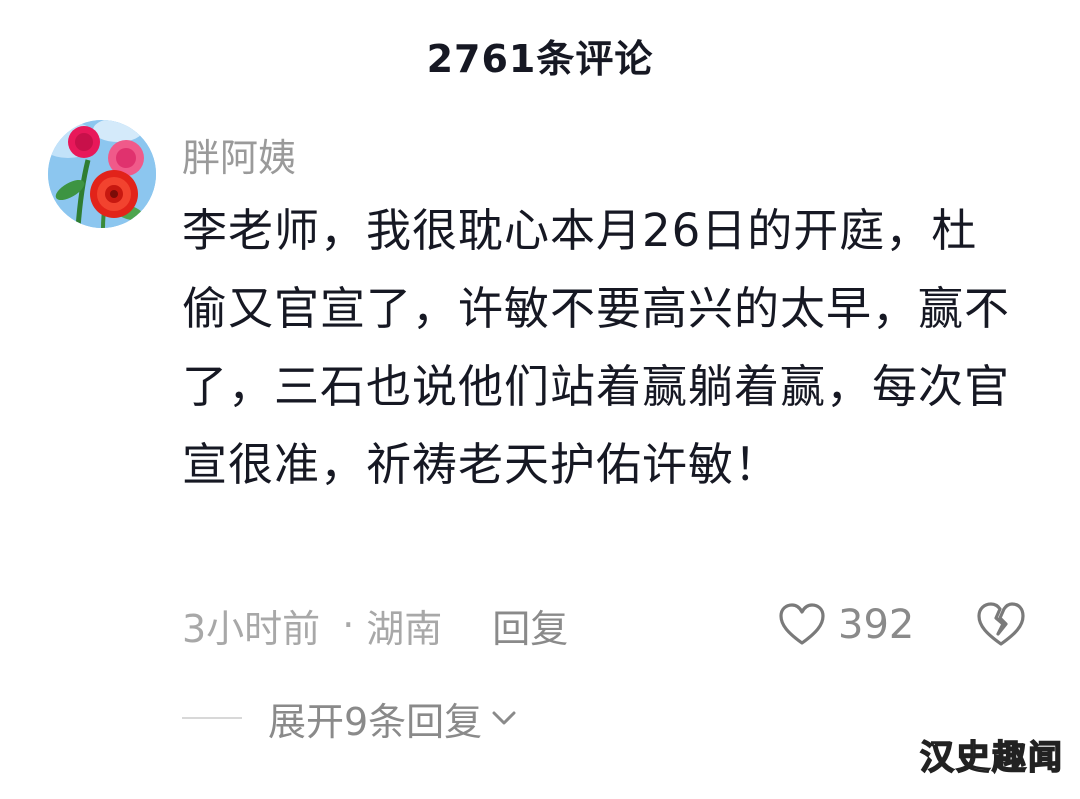 This screenshot has height=799, width=1080. I want to click on dislike-button, so click(1001, 625).